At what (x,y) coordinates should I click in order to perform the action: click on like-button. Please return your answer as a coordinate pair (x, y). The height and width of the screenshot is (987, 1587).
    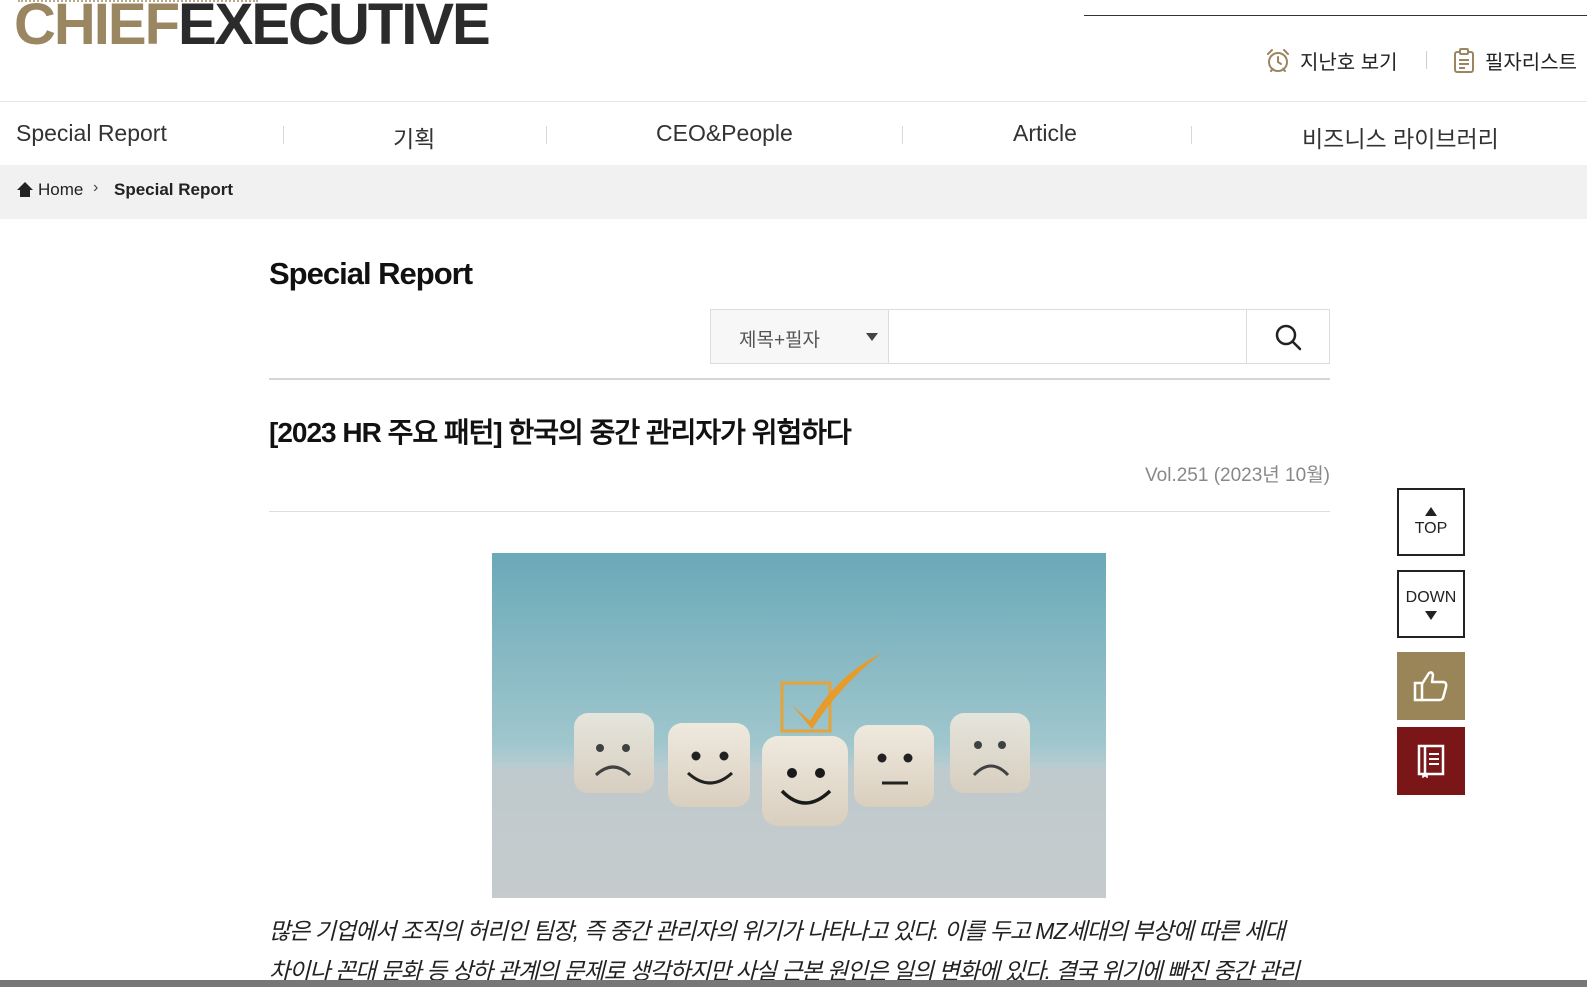
    Looking at the image, I should click on (1431, 686).